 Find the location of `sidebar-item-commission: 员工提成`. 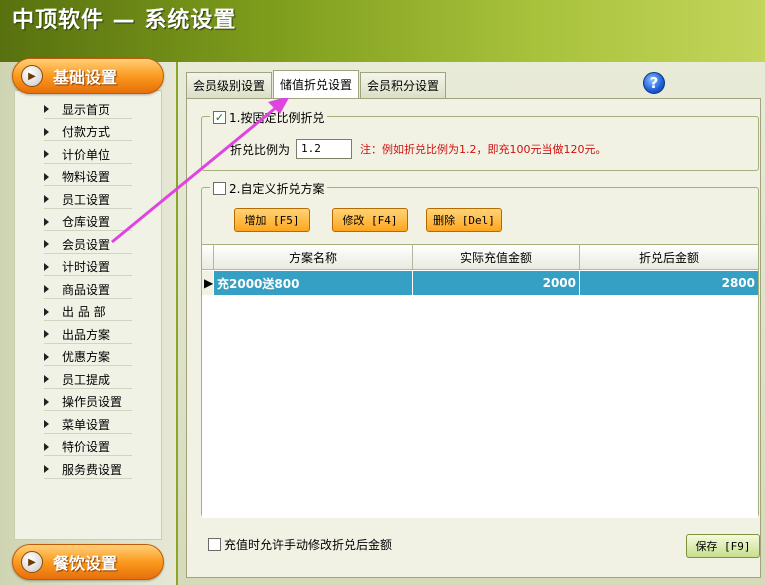

sidebar-item-commission: 员工提成 is located at coordinates (88, 379).